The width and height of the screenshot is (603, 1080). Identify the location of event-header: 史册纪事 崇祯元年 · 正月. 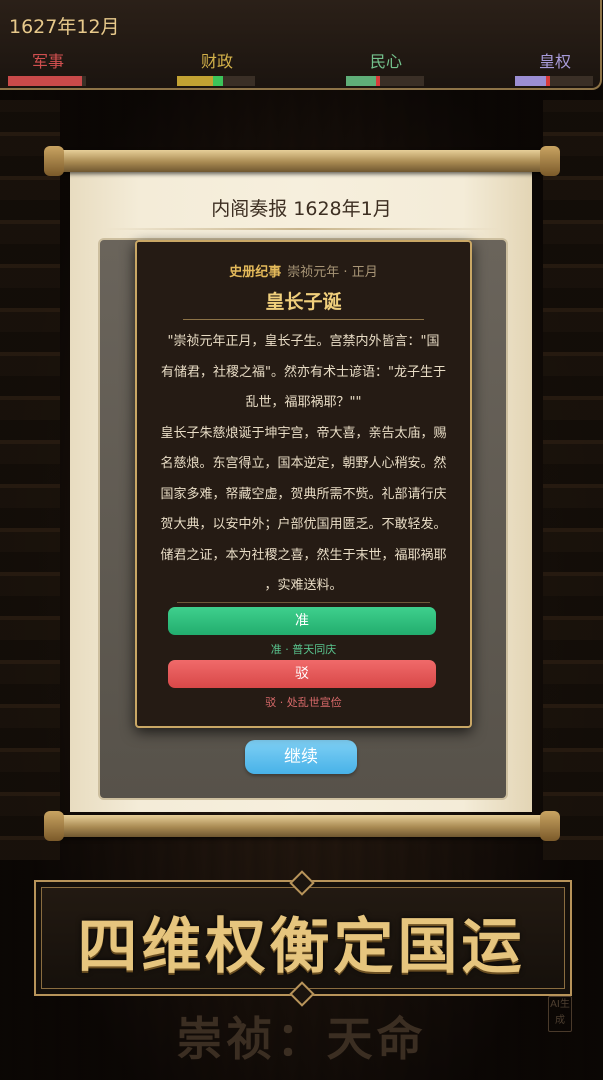
(303, 270).